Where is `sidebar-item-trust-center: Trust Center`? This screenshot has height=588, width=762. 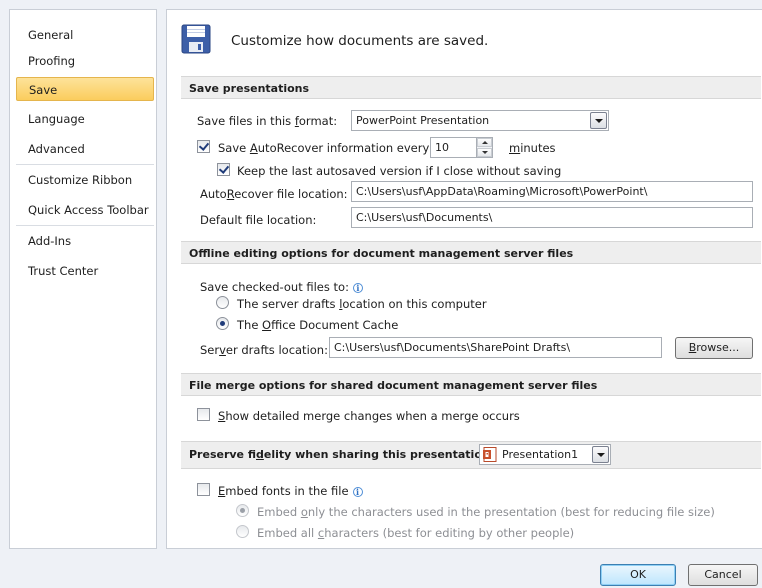
sidebar-item-trust-center: Trust Center is located at coordinates (85, 271).